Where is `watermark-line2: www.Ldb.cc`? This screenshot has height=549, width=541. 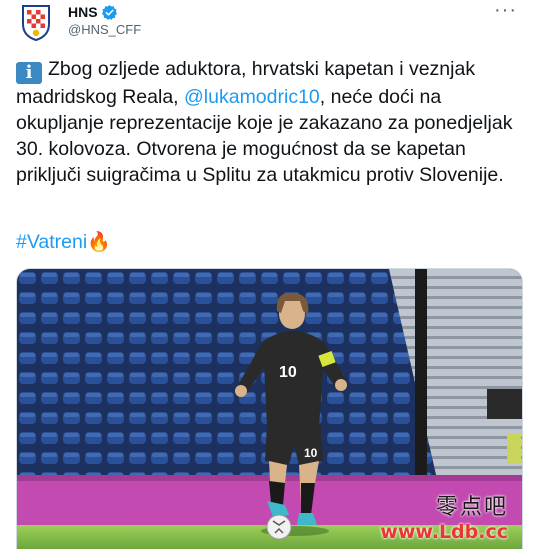
watermark-line2: www.Ldb.cc is located at coordinates (444, 532).